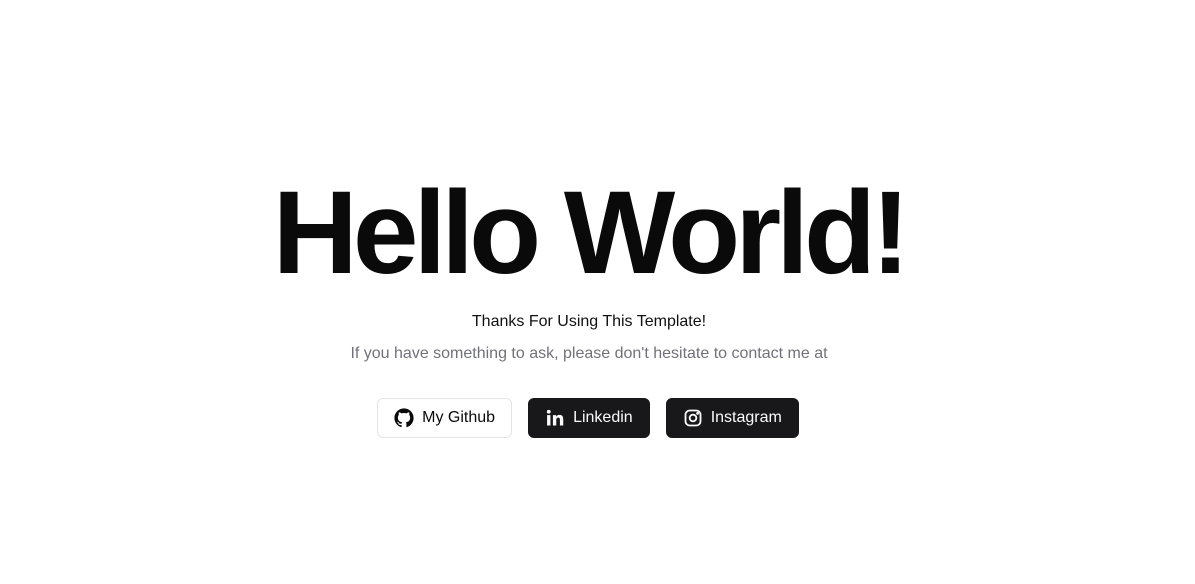  What do you see at coordinates (603, 417) in the screenshot?
I see `linkedin-button-label: Linkedin` at bounding box center [603, 417].